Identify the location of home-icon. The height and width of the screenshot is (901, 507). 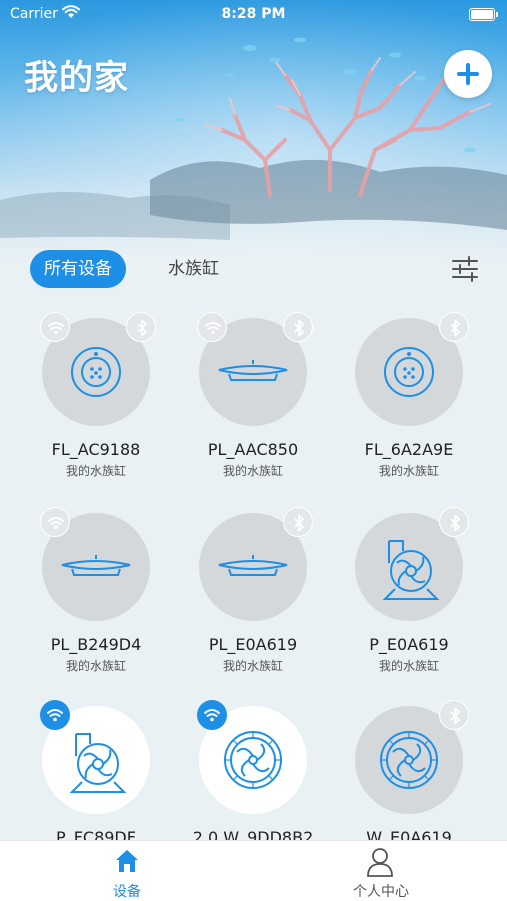
(127, 861).